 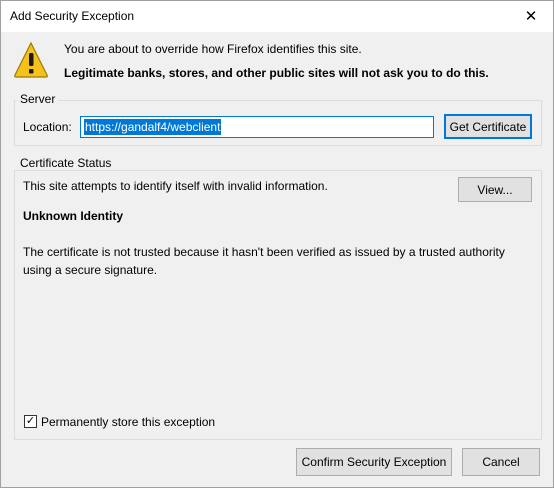 What do you see at coordinates (47, 127) in the screenshot?
I see `location-label: Location:` at bounding box center [47, 127].